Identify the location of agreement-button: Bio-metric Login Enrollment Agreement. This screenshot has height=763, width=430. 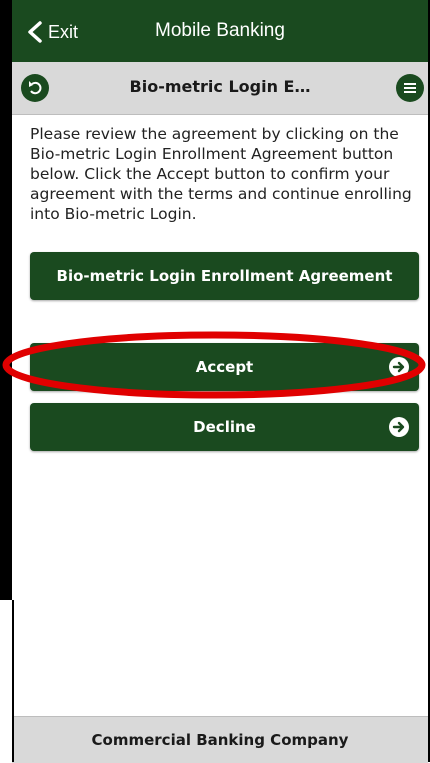
(224, 276).